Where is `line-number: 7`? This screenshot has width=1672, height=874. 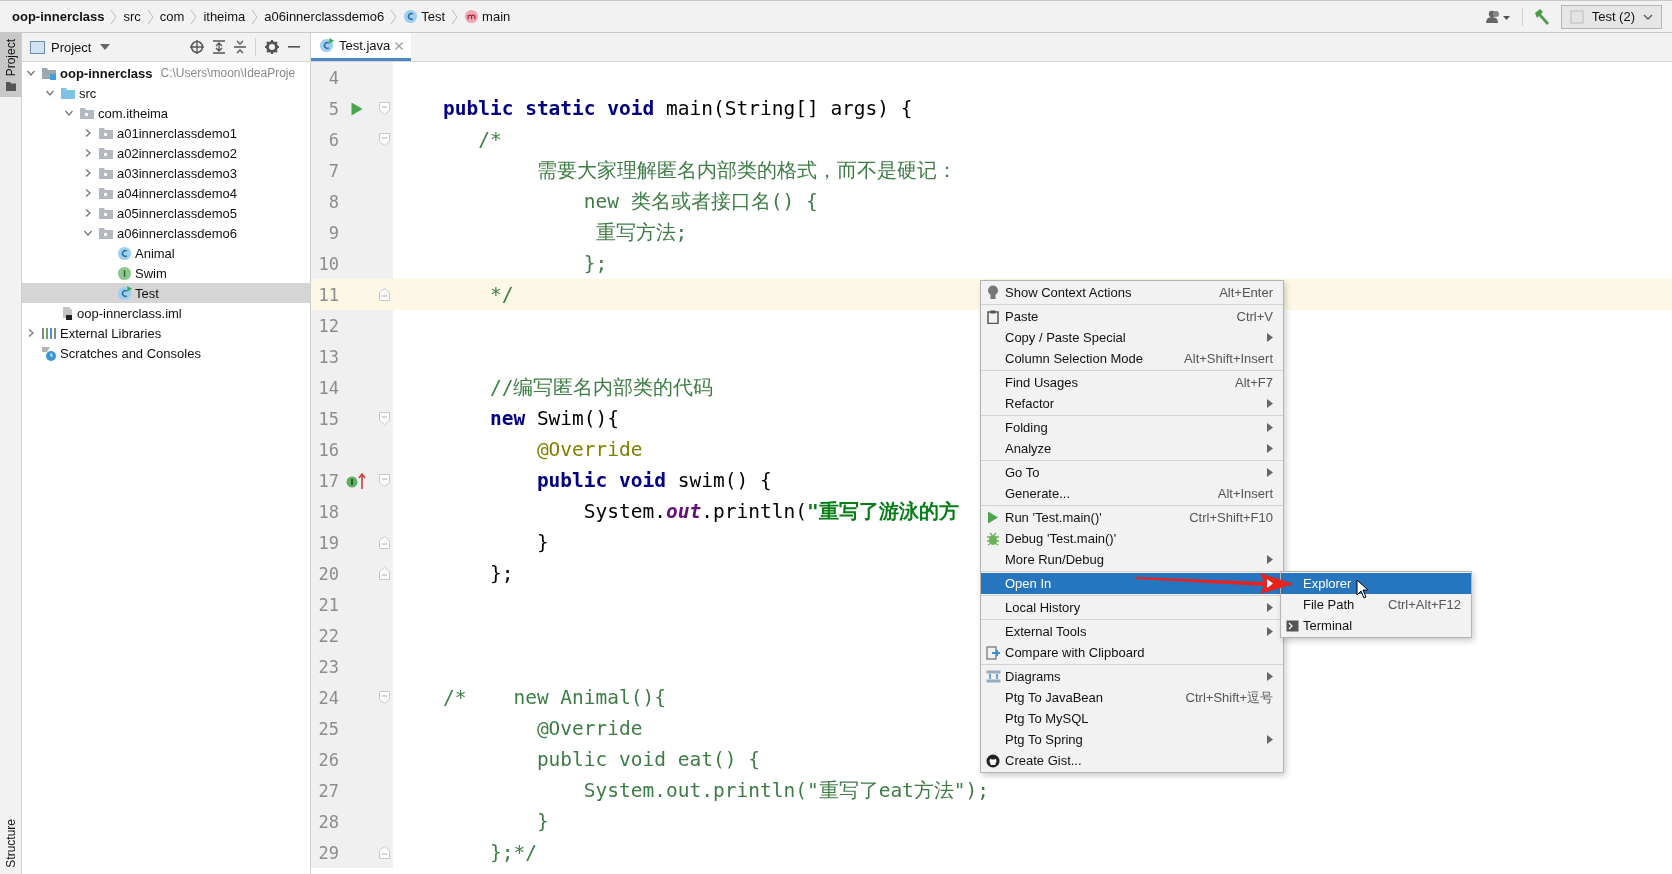 line-number: 7 is located at coordinates (333, 170).